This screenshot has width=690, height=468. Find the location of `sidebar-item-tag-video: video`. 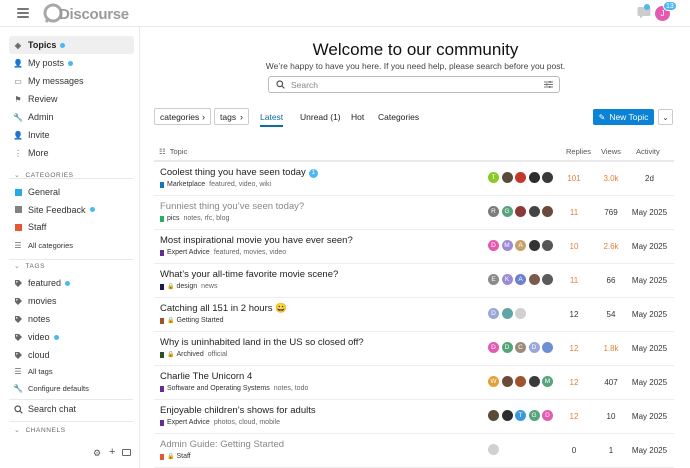

sidebar-item-tag-video: video is located at coordinates (71, 337).